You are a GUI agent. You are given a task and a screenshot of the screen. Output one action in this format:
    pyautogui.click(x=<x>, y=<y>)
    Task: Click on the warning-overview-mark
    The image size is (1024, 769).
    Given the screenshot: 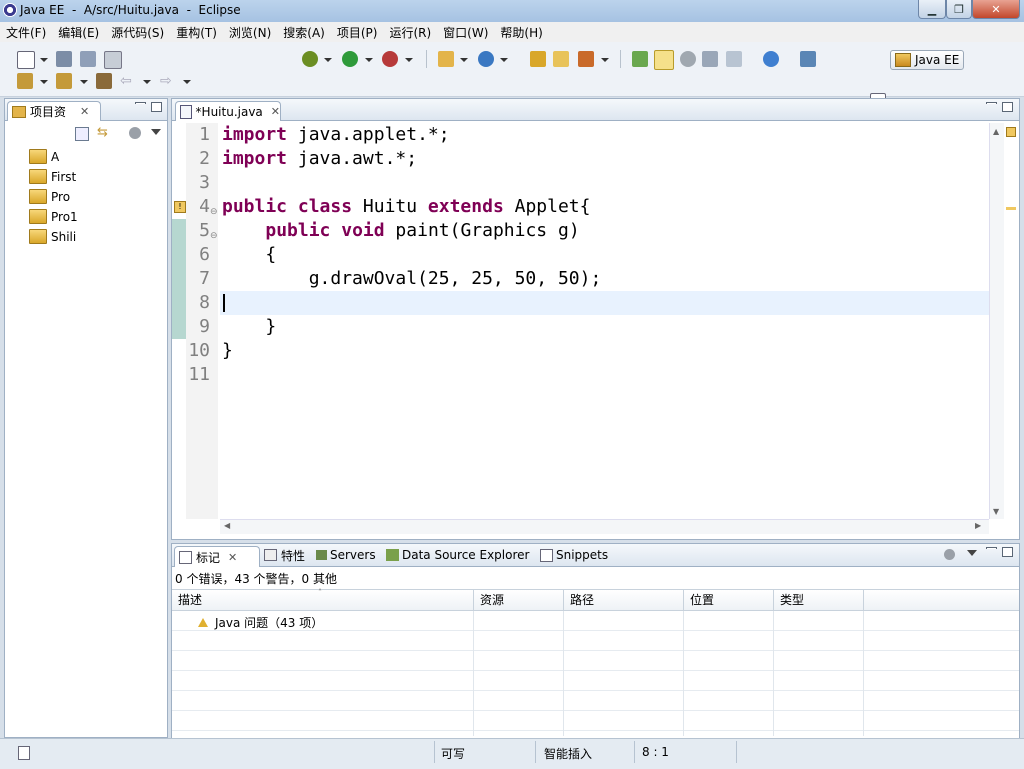 What is the action you would take?
    pyautogui.click(x=1011, y=208)
    